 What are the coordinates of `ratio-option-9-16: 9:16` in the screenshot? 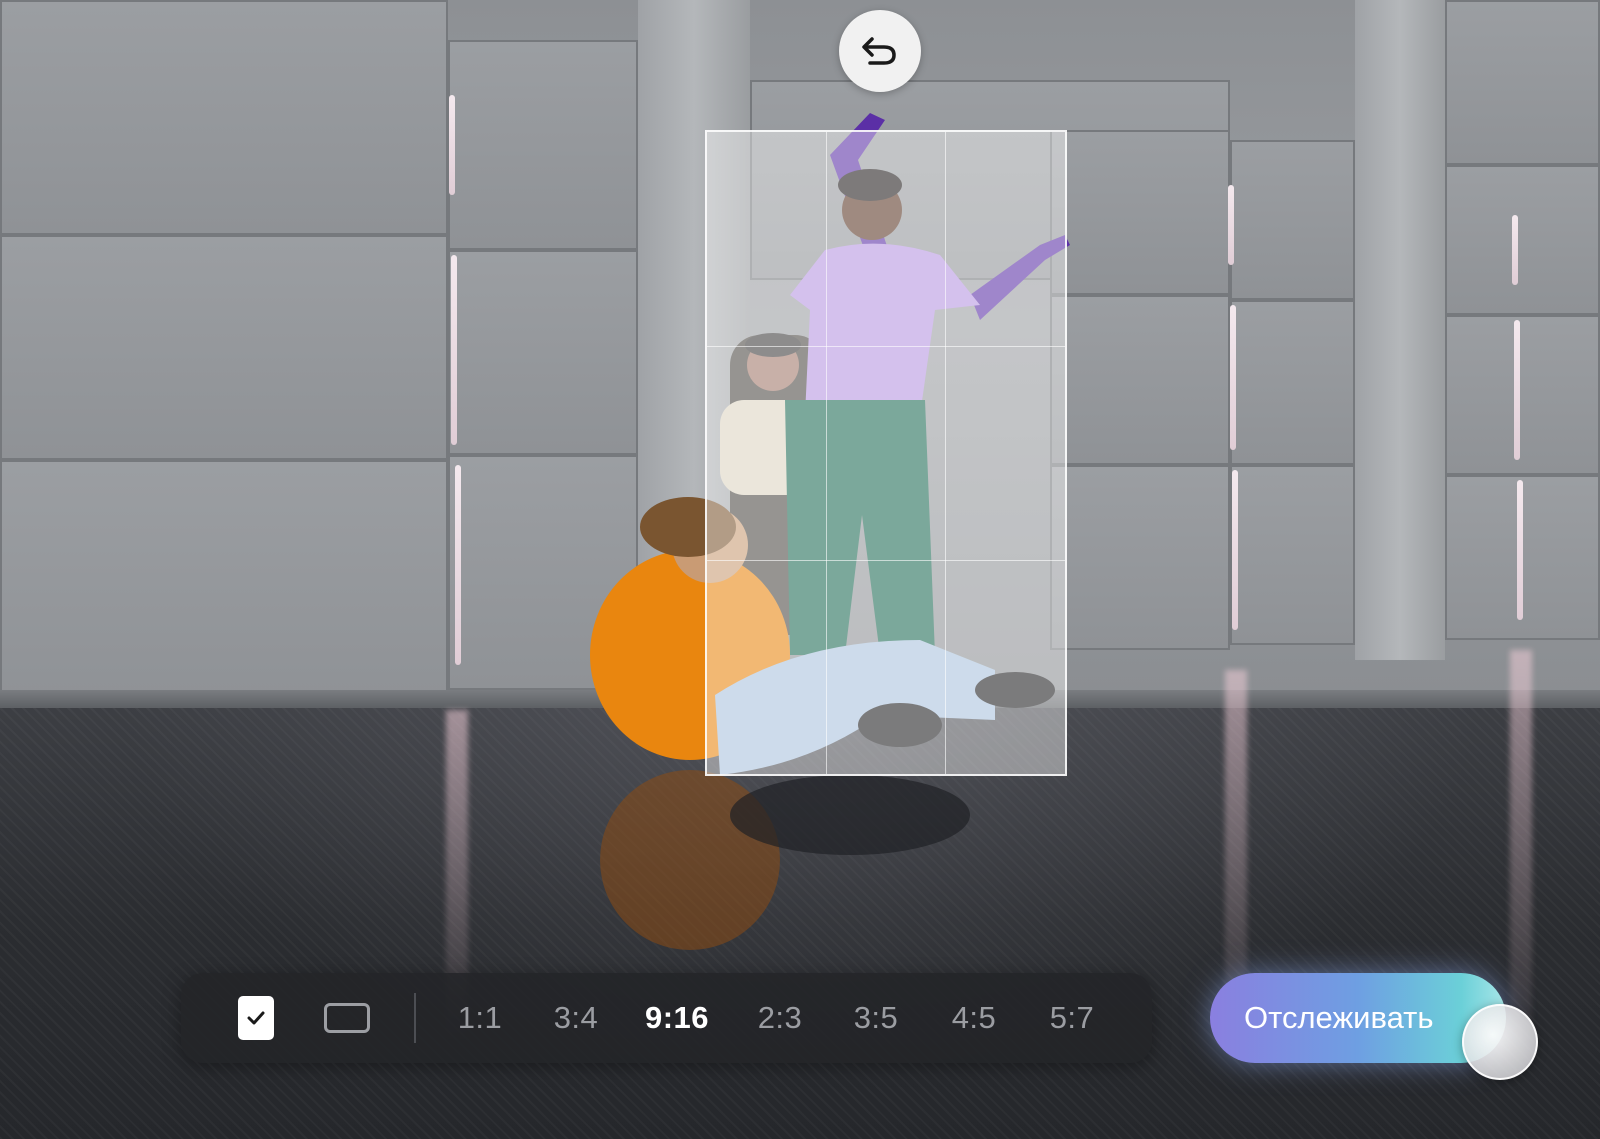 It's located at (677, 1018).